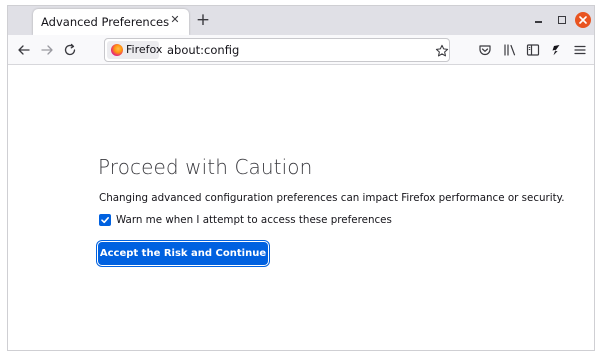 The height and width of the screenshot is (356, 600). I want to click on library-icon, so click(510, 50).